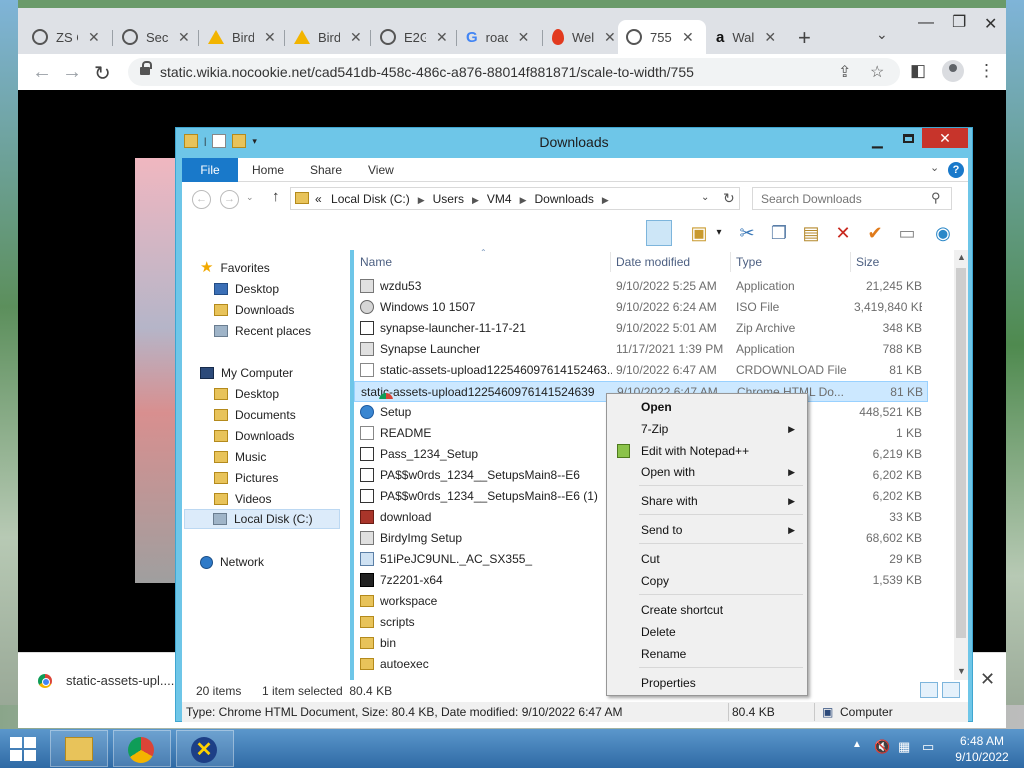 The height and width of the screenshot is (768, 1024). What do you see at coordinates (705, 197) in the screenshot?
I see `address-dropdown-icon: ⌄` at bounding box center [705, 197].